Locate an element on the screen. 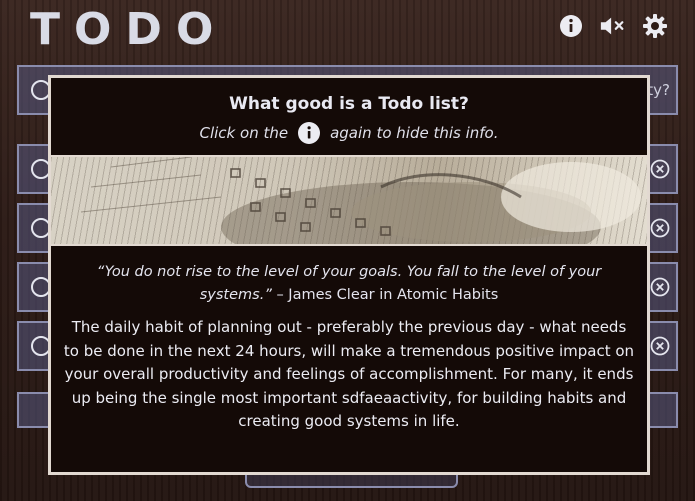 Image resolution: width=695 pixels, height=501 pixels. modal-subtitle: Click on the again to hide this info. is located at coordinates (349, 133).